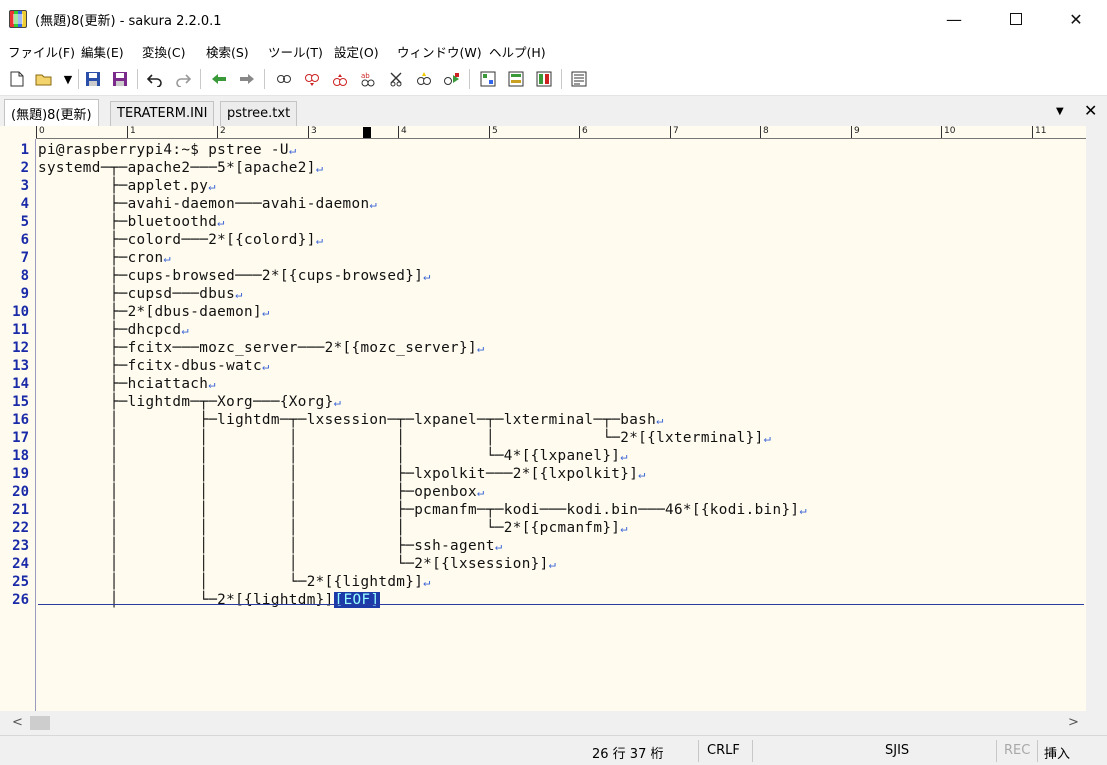 The width and height of the screenshot is (1107, 765). Describe the element at coordinates (101, 258) in the screenshot. I see `line-text: ├─cron` at that location.